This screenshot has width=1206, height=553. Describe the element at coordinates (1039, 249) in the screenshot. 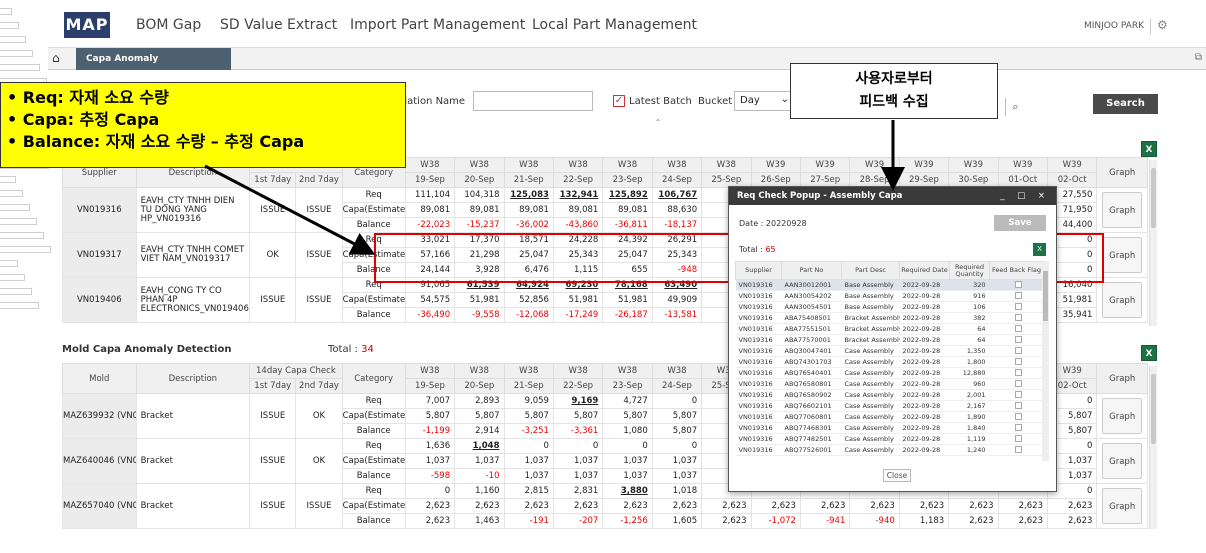

I see `popup-excel-icon: X` at that location.